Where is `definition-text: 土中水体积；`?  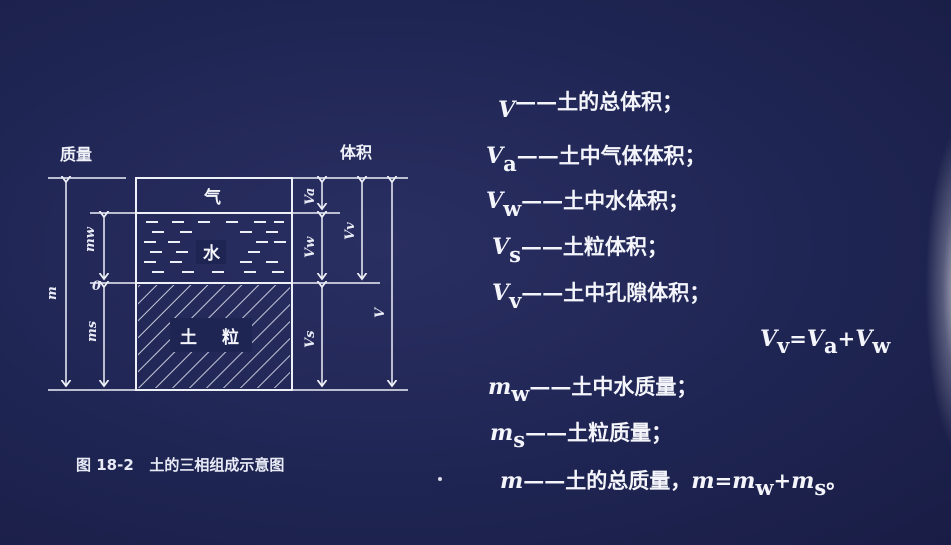
definition-text: 土中水体积； is located at coordinates (626, 200).